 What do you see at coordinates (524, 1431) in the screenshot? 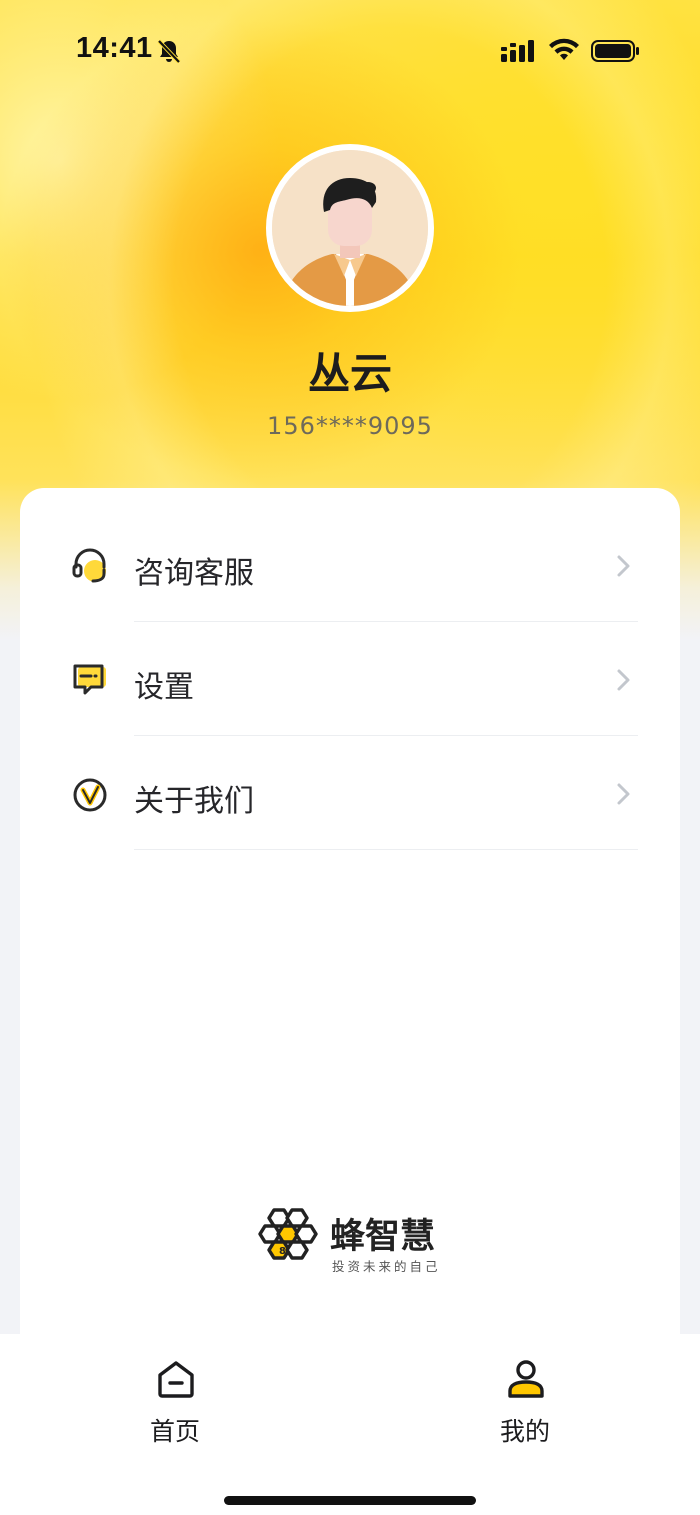
I see `tab-label: 我的` at bounding box center [524, 1431].